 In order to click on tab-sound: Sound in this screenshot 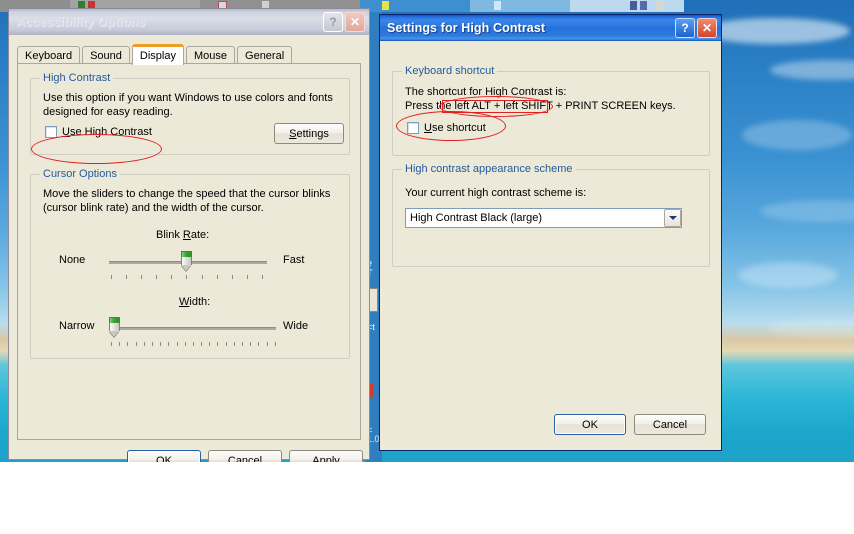, I will do `click(106, 55)`.